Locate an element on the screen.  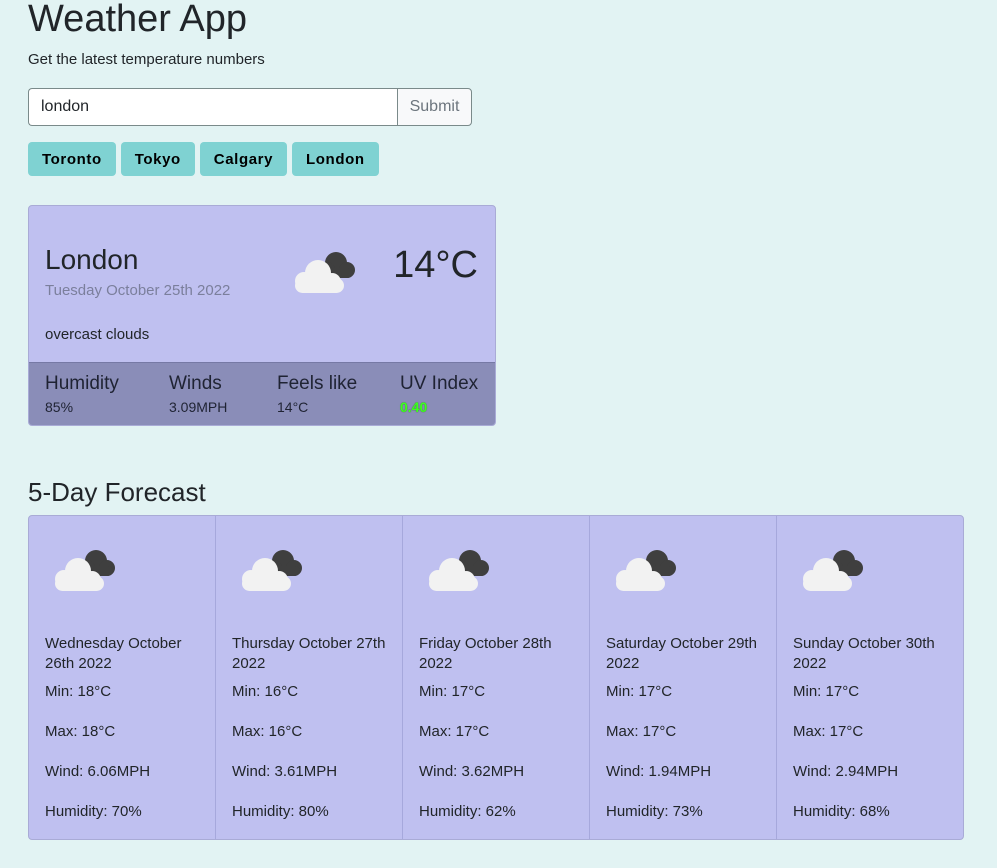
search-form: Submit is located at coordinates (250, 107).